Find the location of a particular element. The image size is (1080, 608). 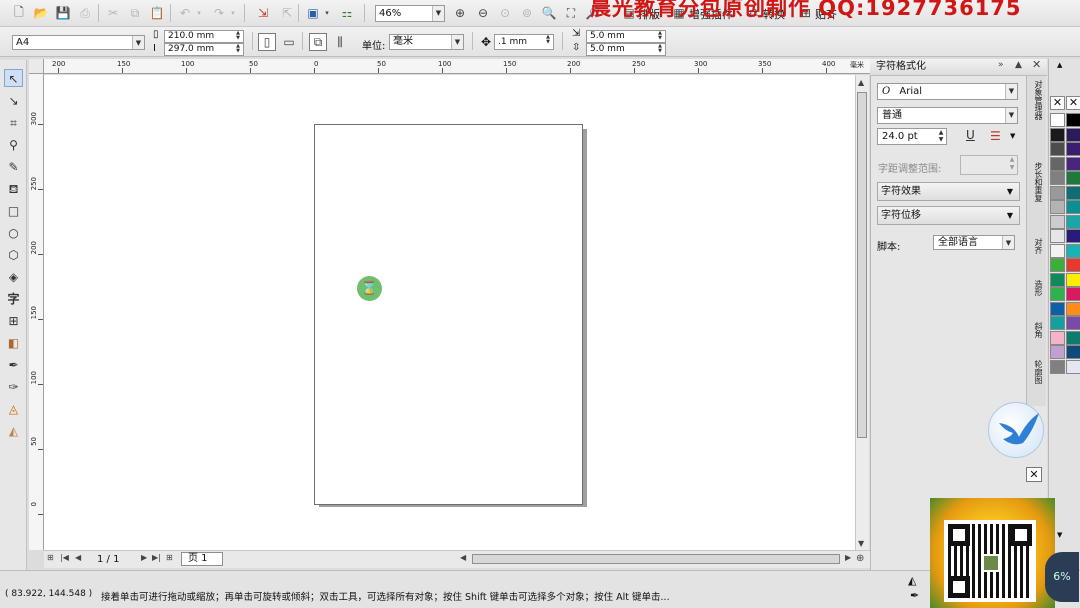

freehand-tool-icon: ✎ is located at coordinates (13, 167).